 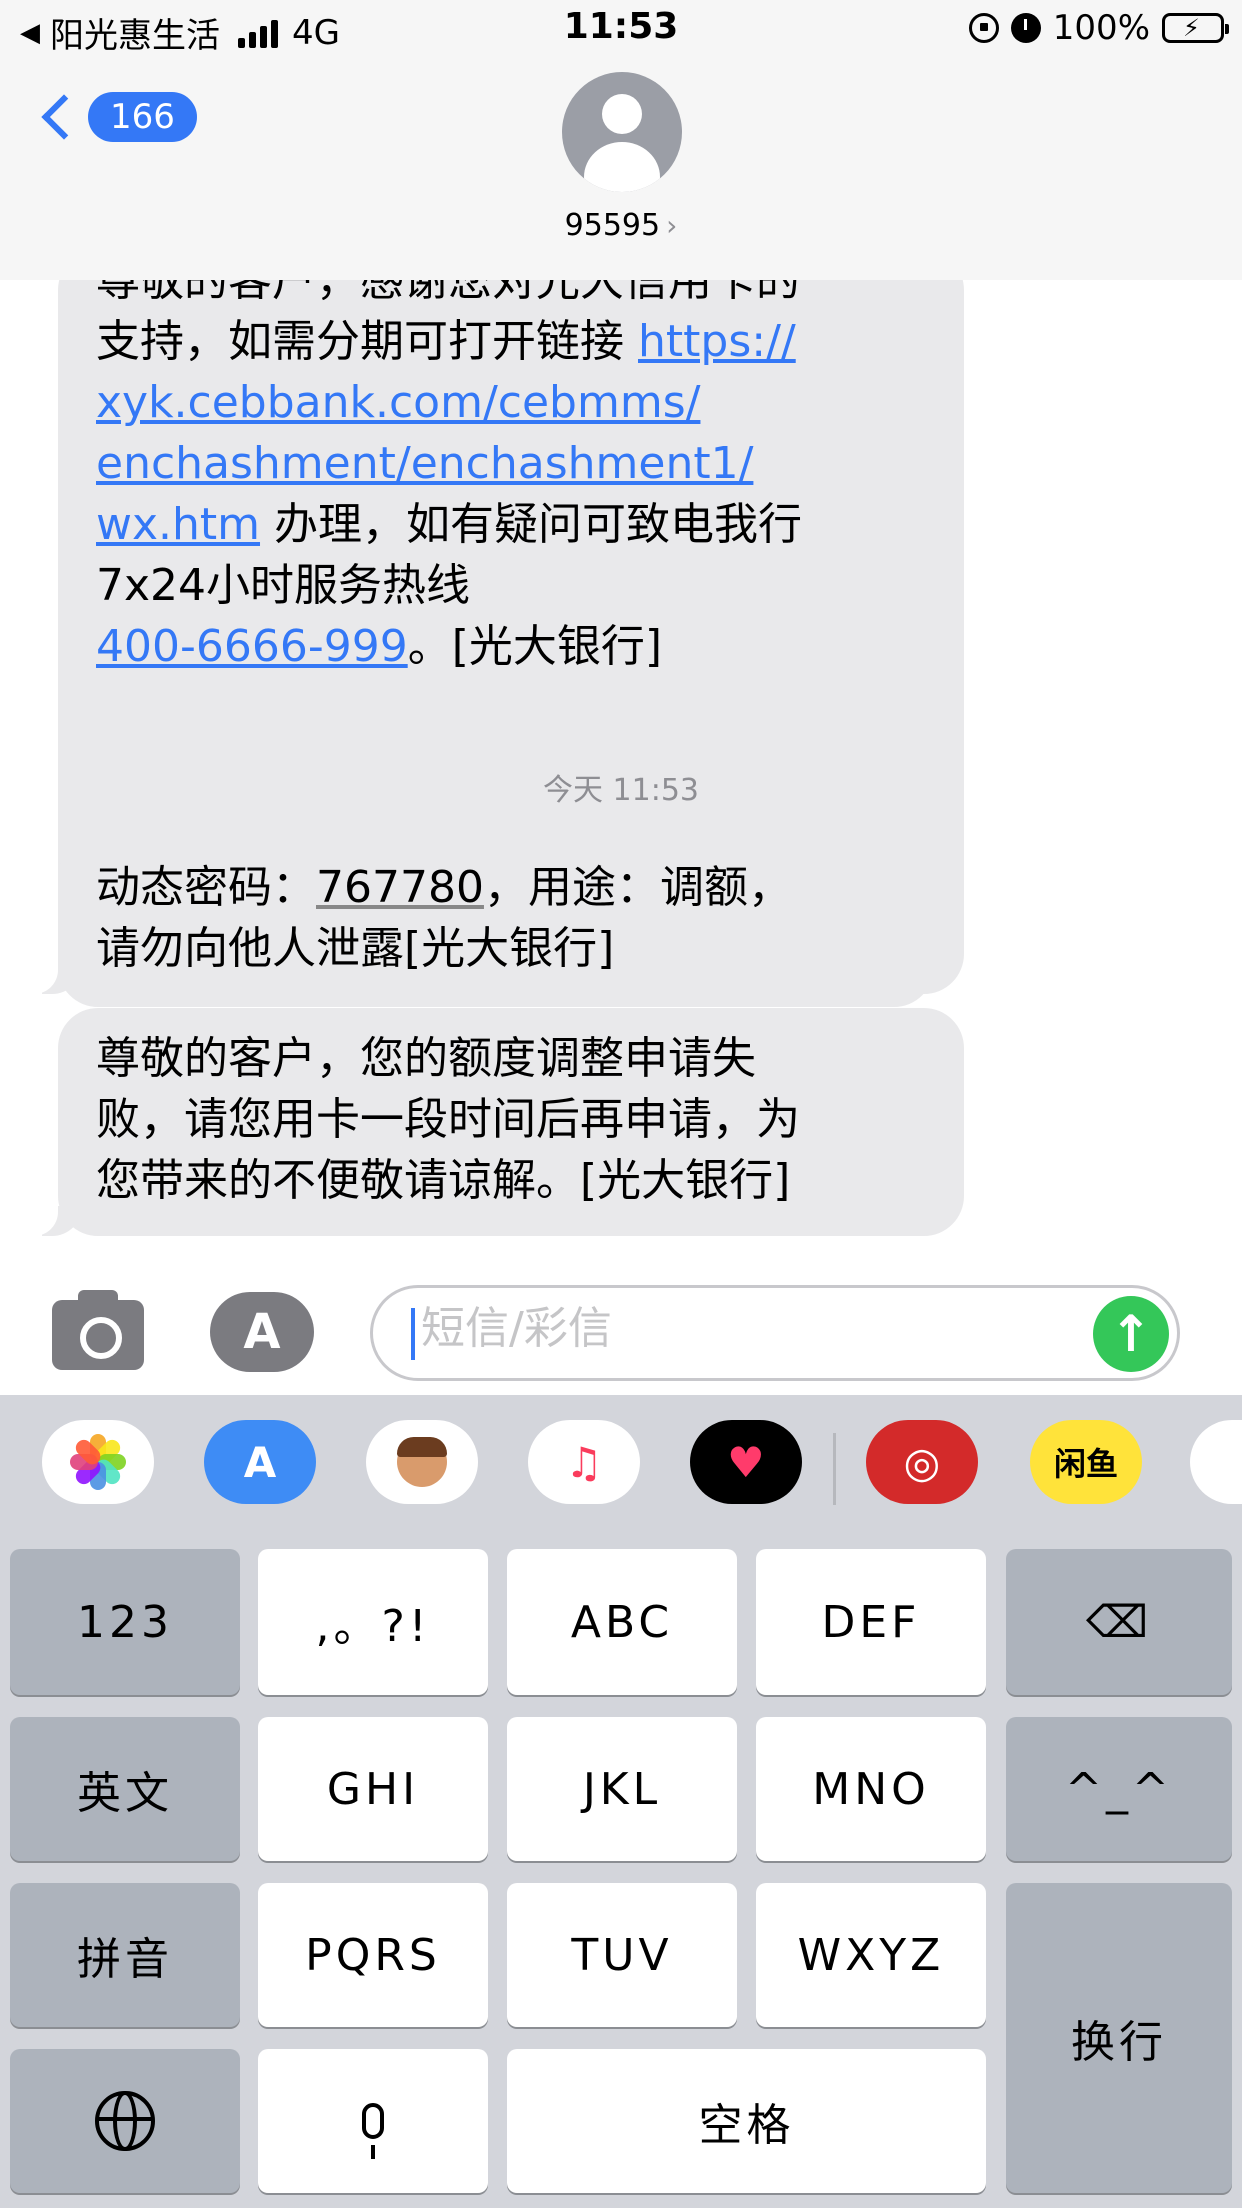 I want to click on message-timestamp: 今天 11:53, so click(x=621, y=790).